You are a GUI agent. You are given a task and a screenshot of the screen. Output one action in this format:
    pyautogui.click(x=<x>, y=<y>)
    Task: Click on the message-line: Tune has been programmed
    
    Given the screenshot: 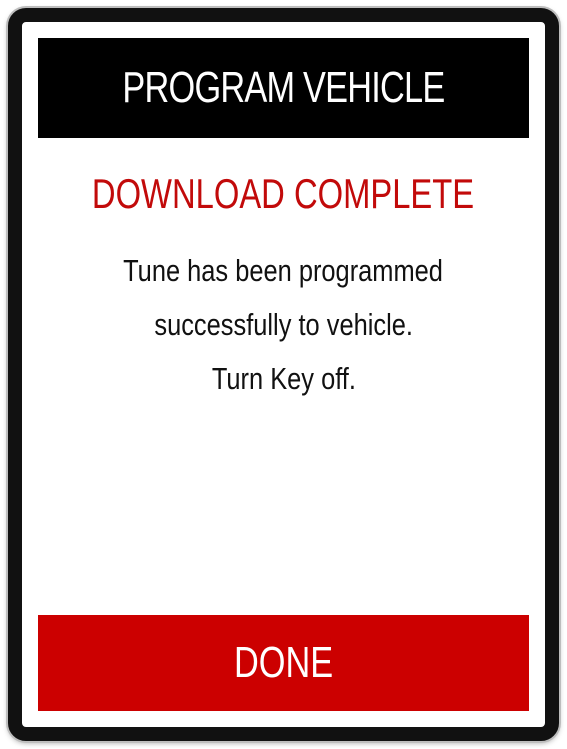 What is the action you would take?
    pyautogui.click(x=283, y=270)
    